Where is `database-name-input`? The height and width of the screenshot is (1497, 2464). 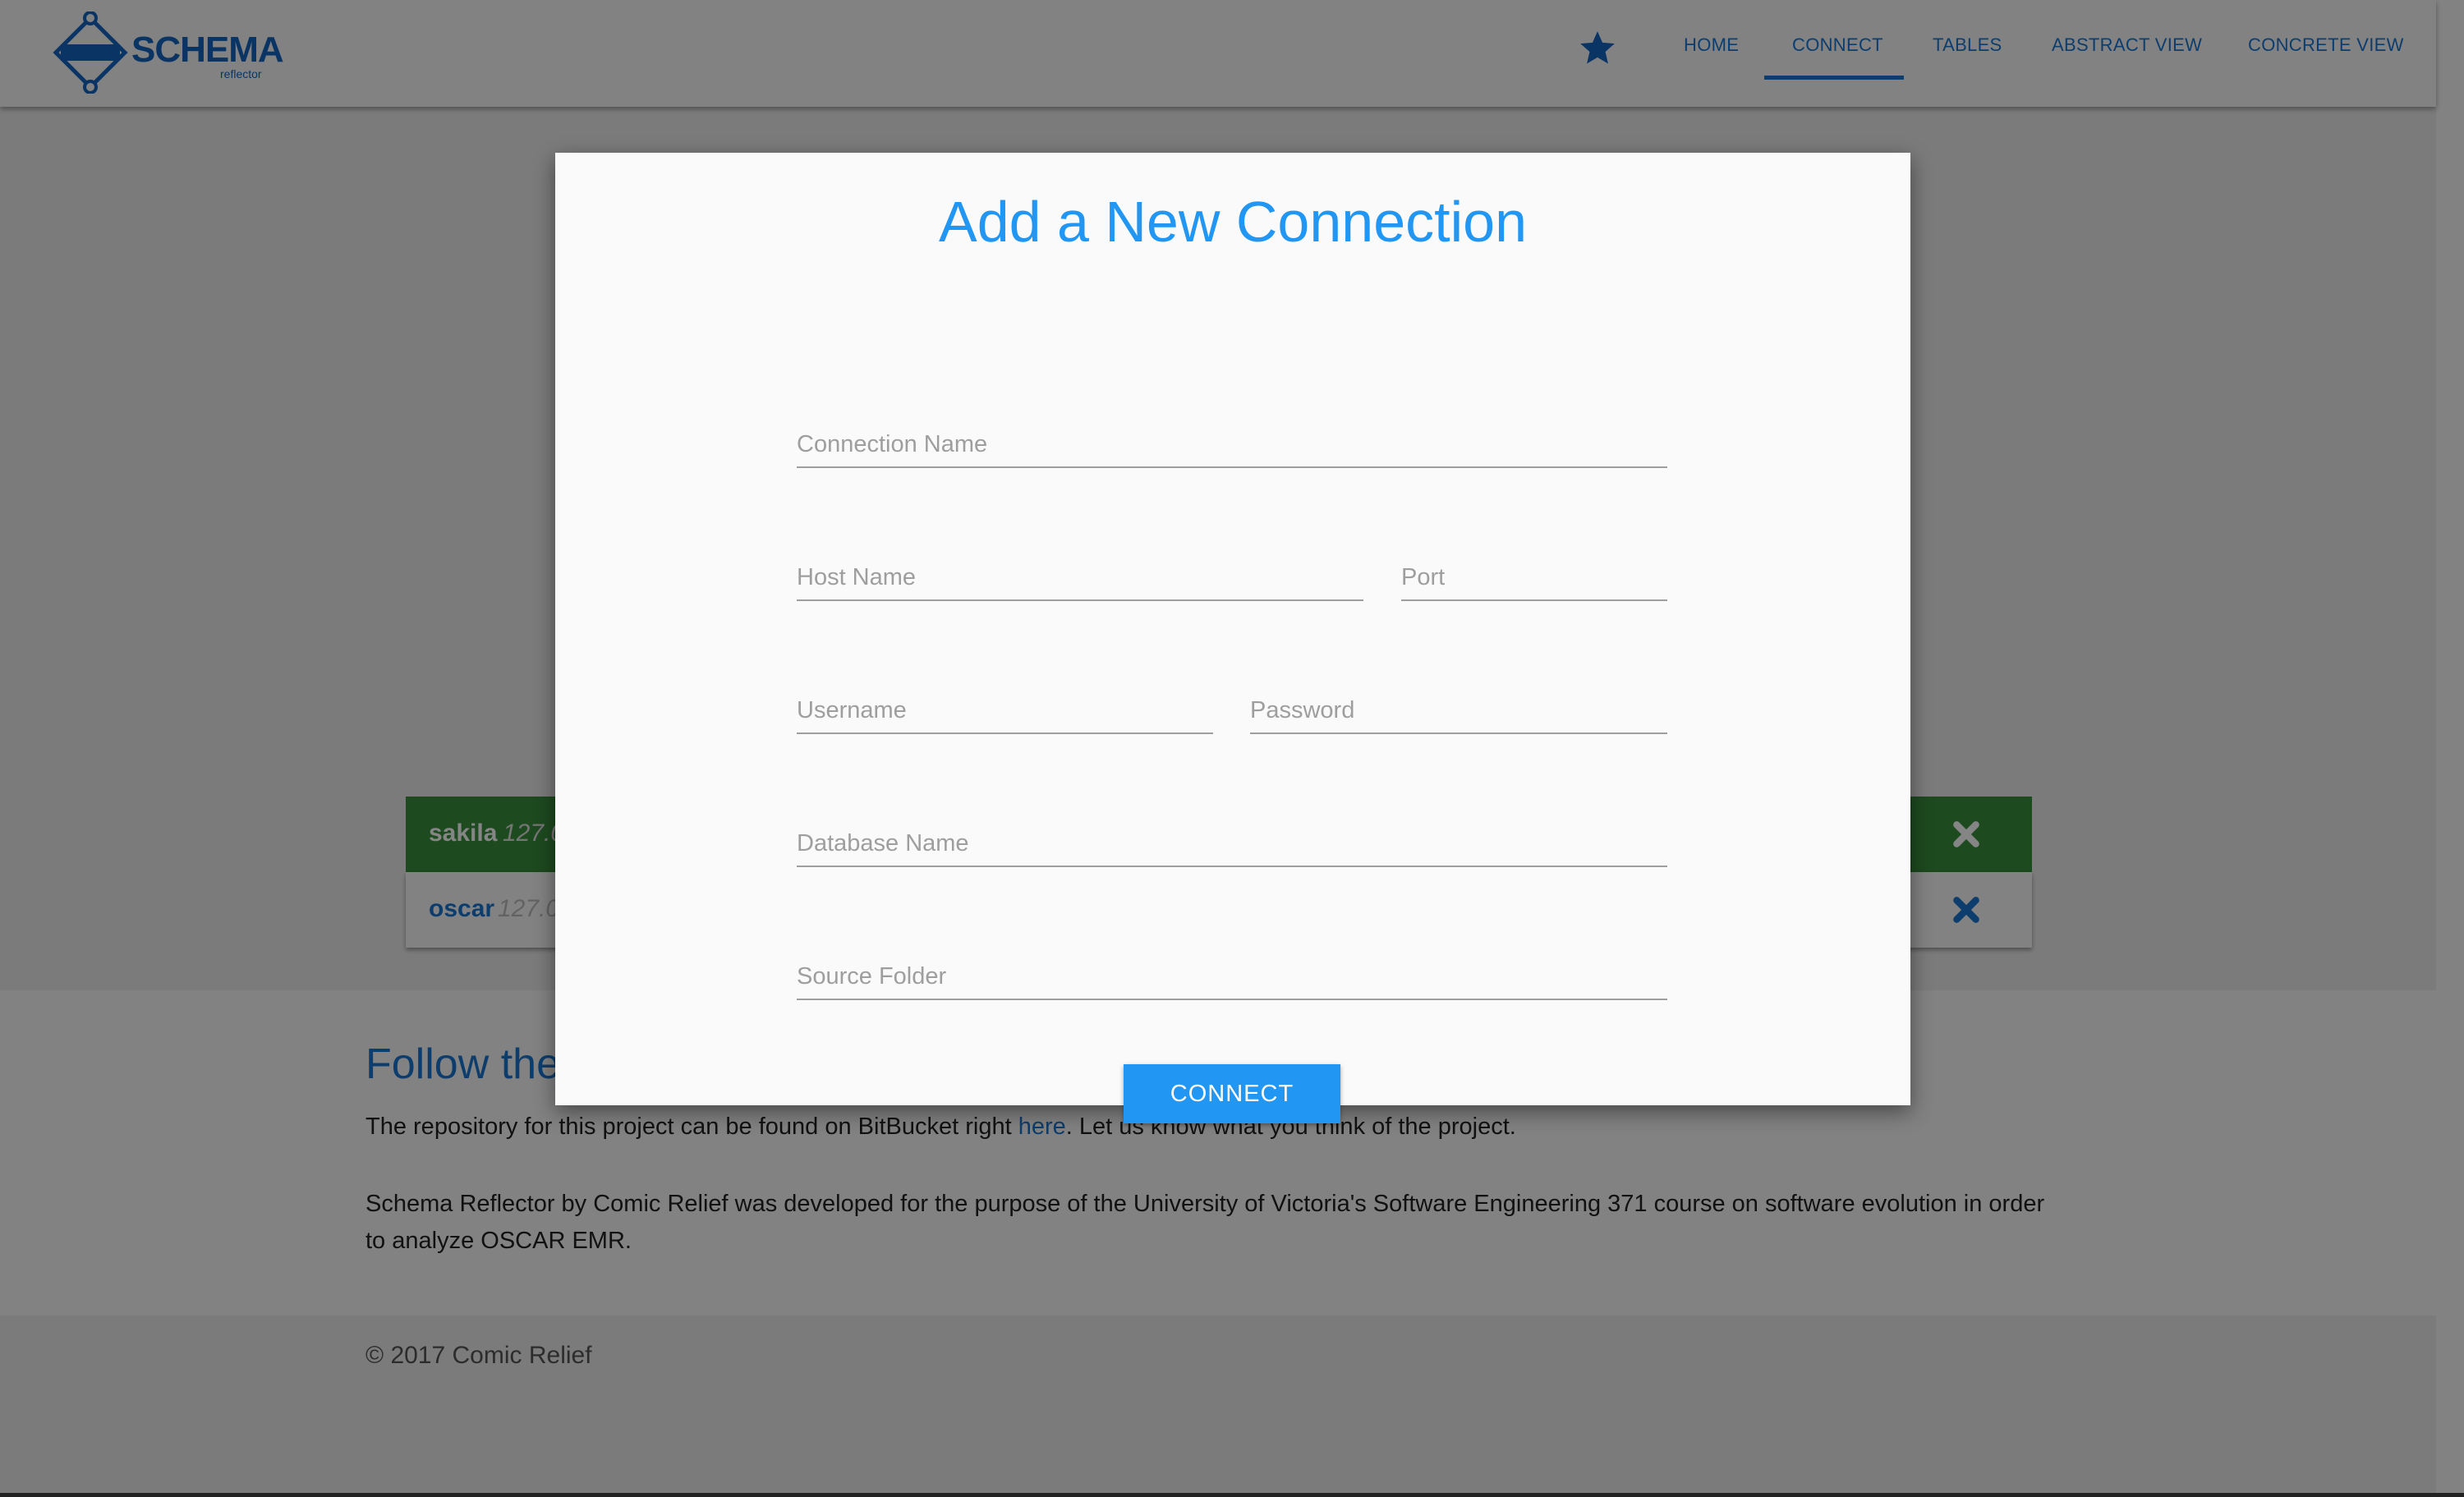 database-name-input is located at coordinates (1232, 843).